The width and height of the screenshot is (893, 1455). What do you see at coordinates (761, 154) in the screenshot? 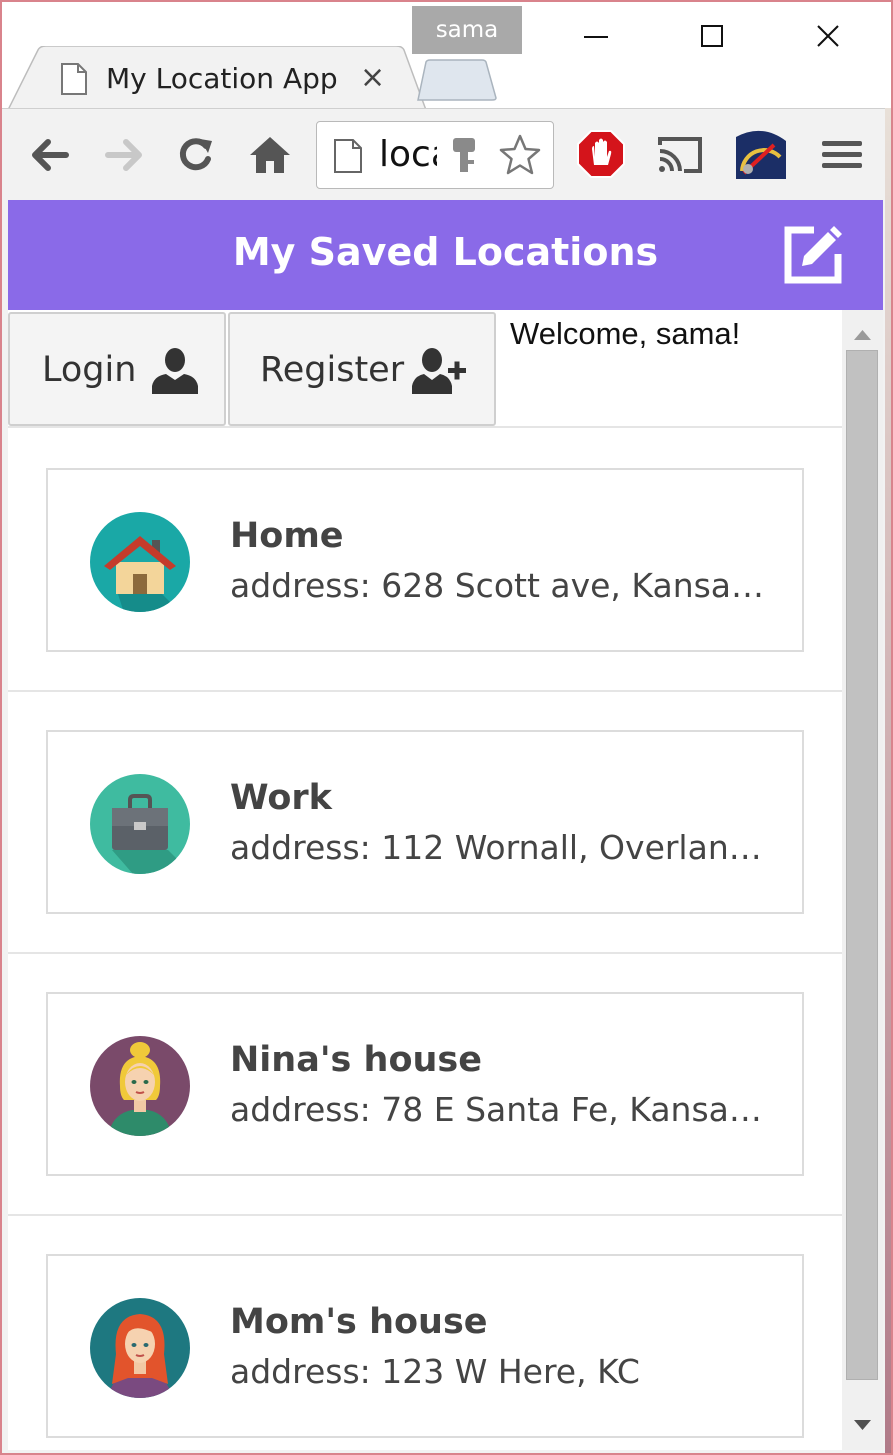
I see `speedometer-icon` at bounding box center [761, 154].